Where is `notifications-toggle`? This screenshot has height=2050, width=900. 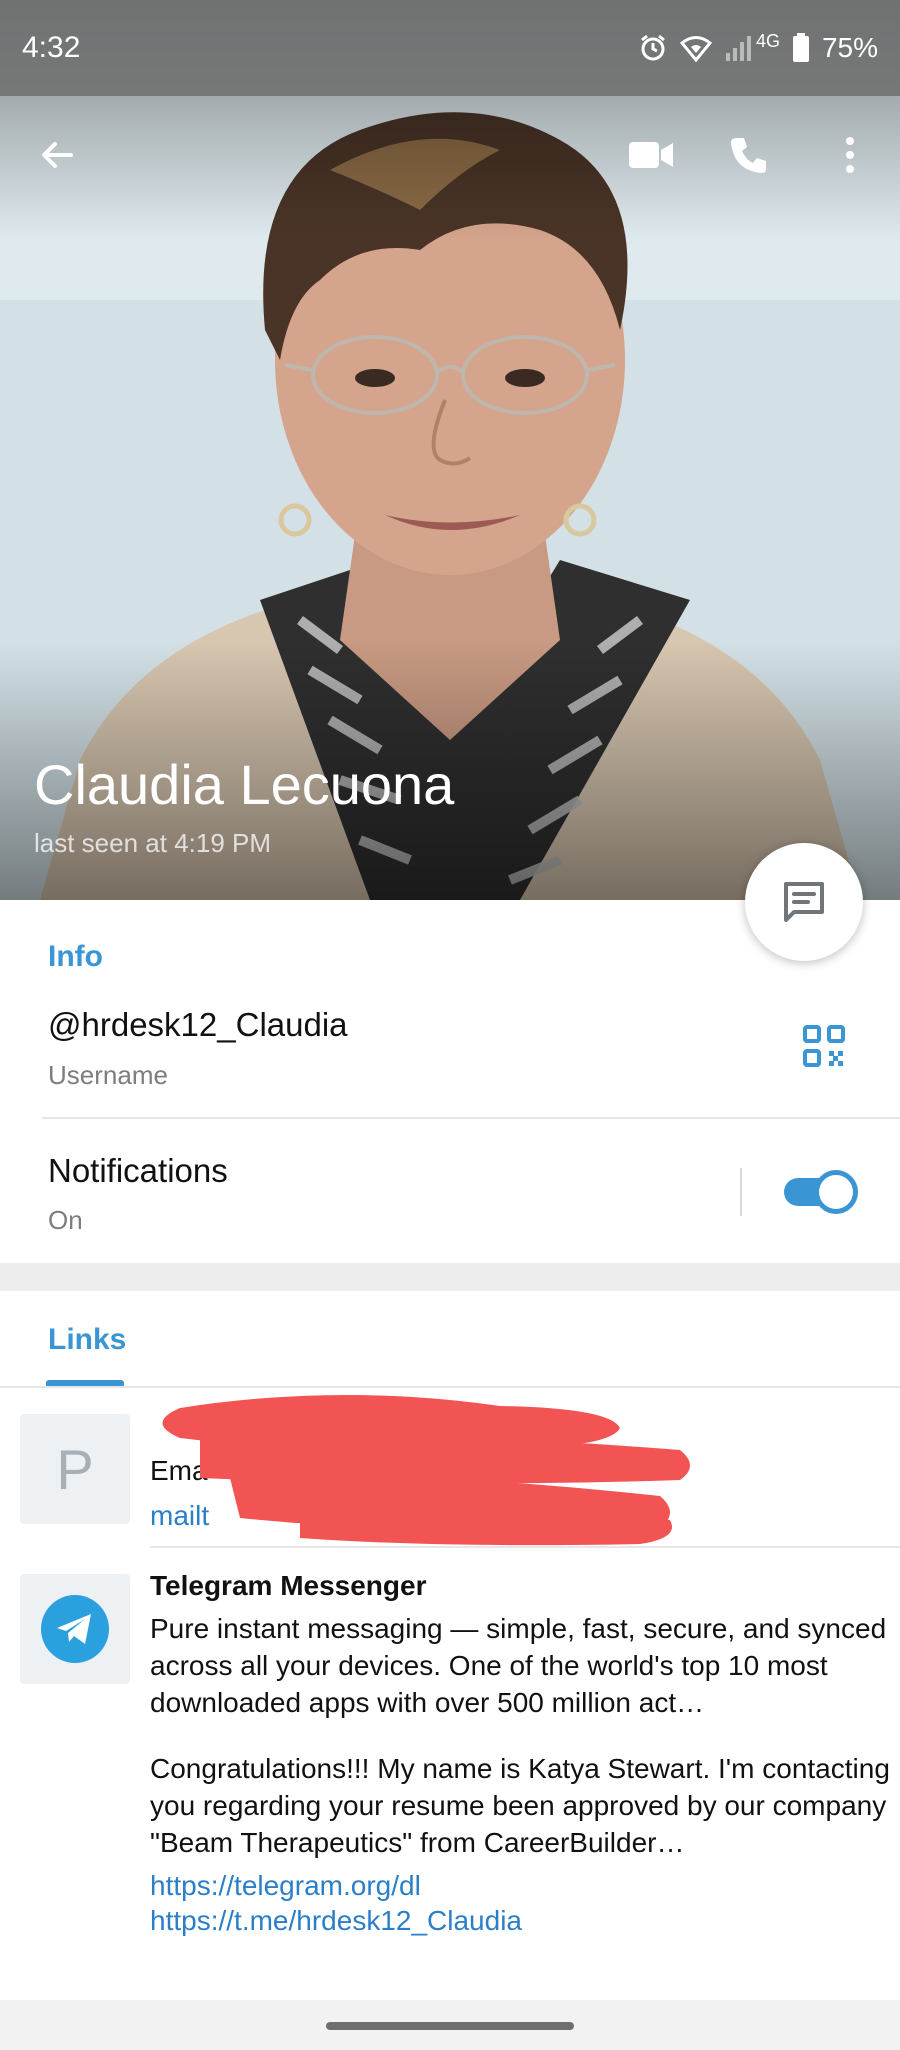 notifications-toggle is located at coordinates (821, 1192).